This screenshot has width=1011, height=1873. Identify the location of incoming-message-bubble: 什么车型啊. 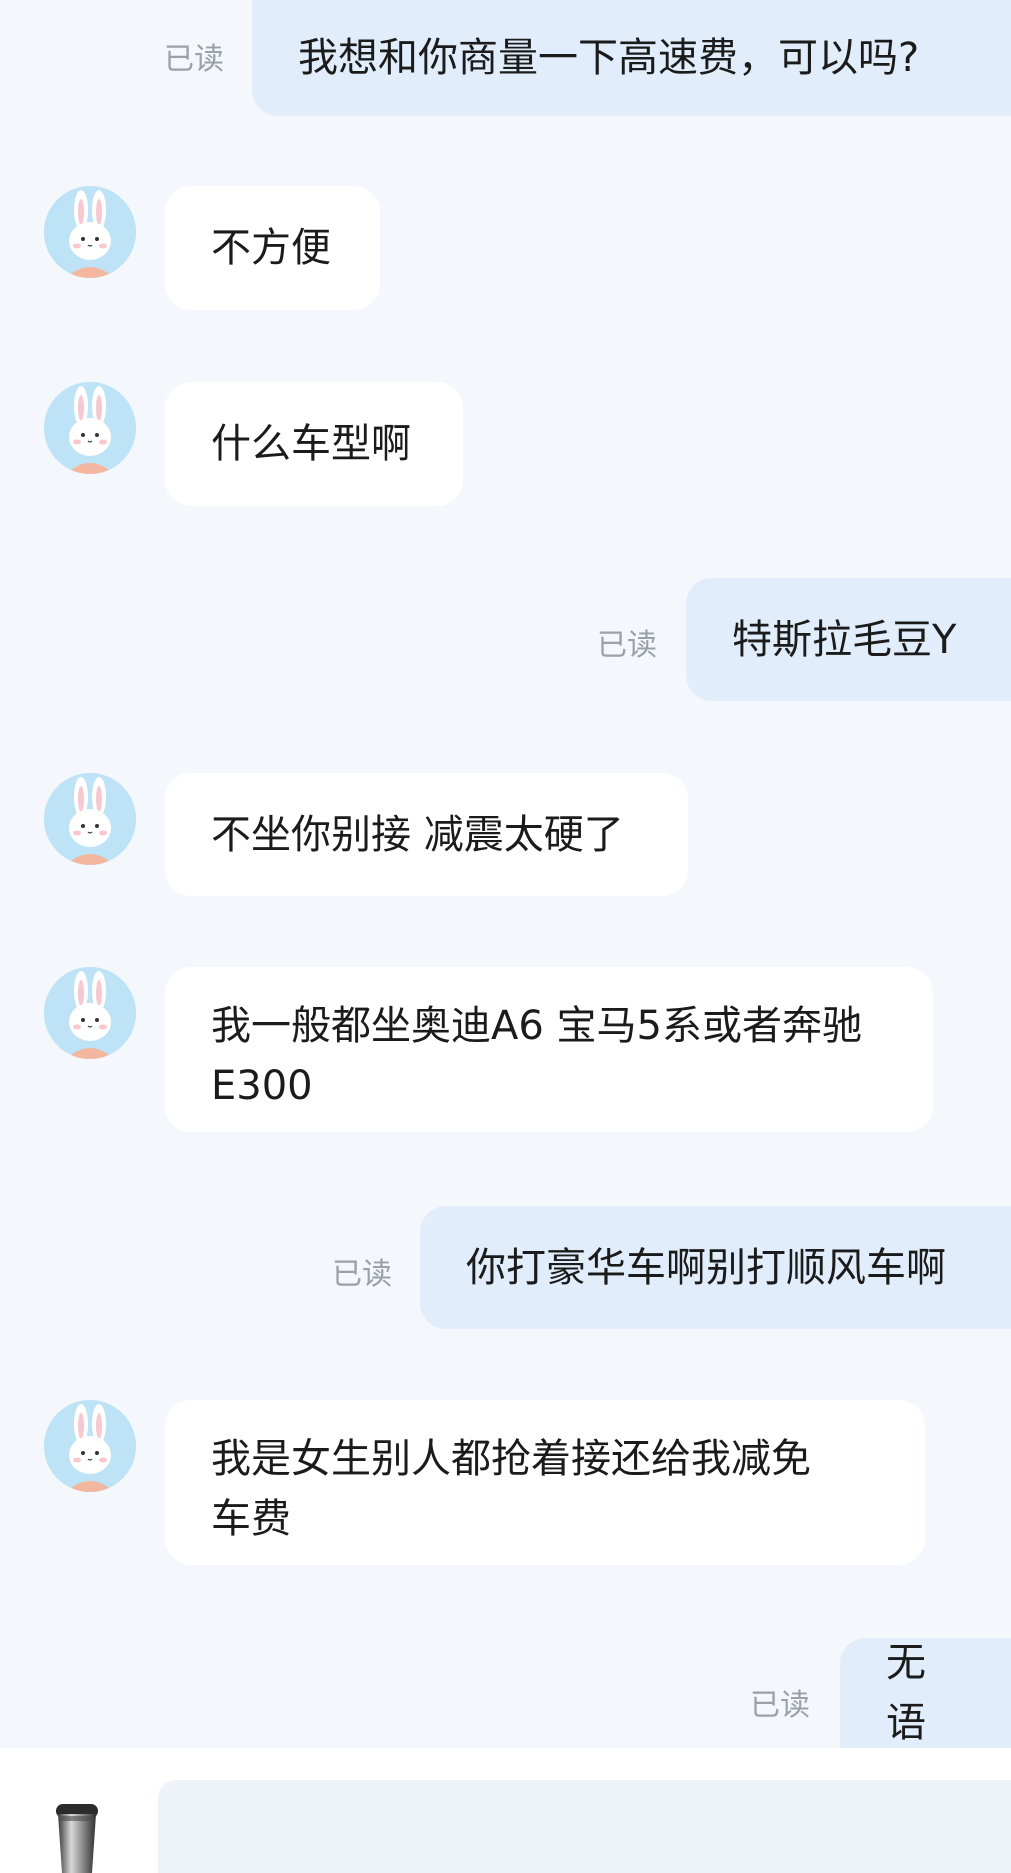
(314, 444).